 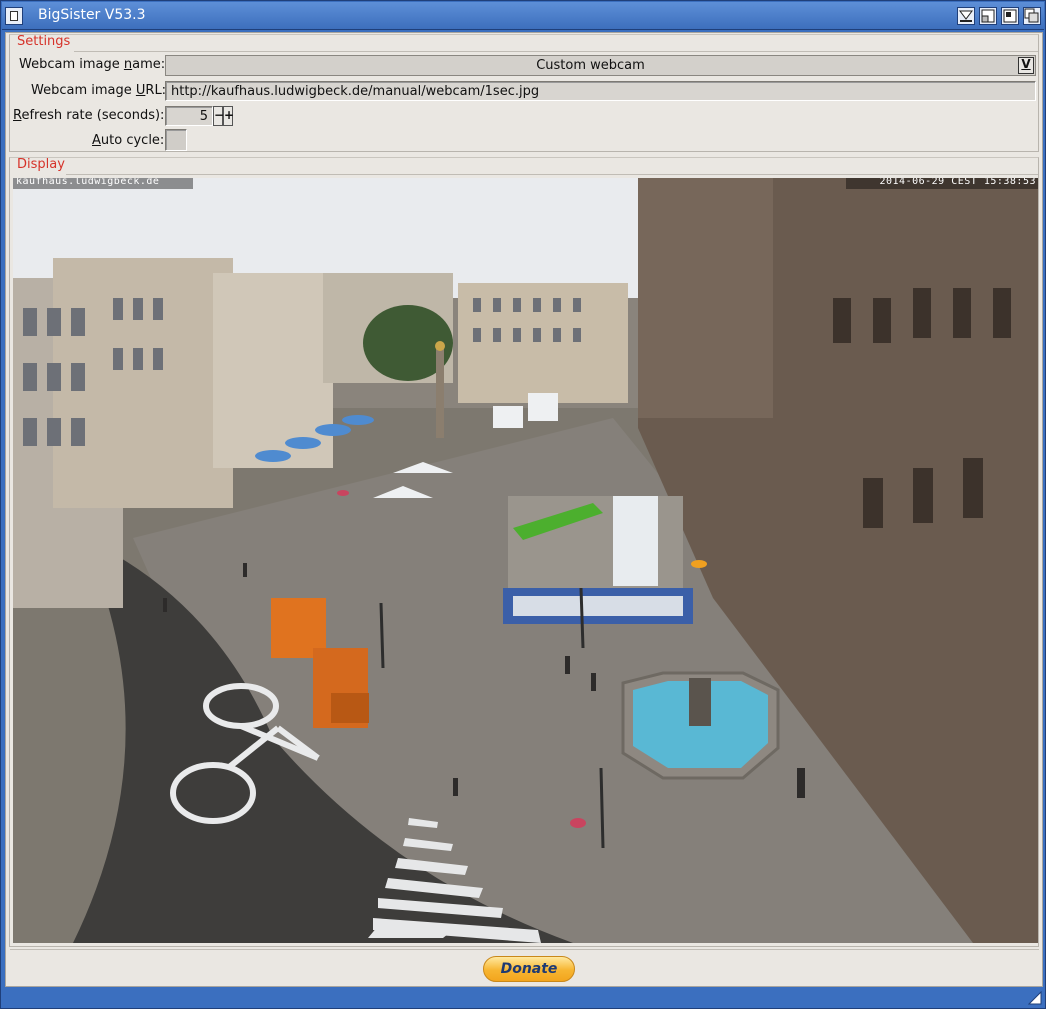 I want to click on footer-bar: Donate, so click(x=524, y=966).